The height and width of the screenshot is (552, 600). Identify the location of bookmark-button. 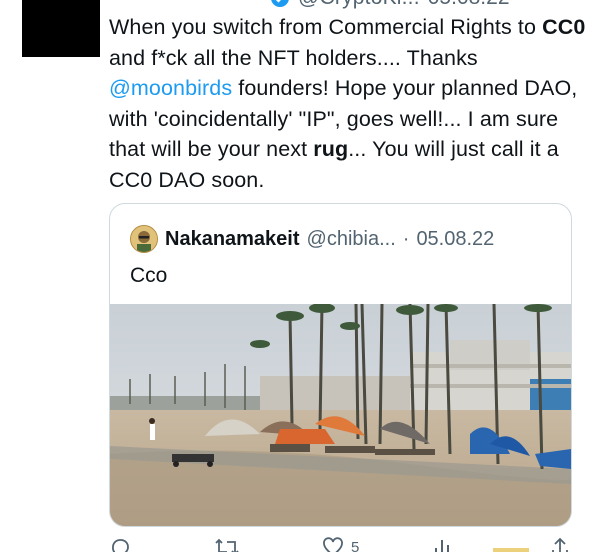
(511, 544).